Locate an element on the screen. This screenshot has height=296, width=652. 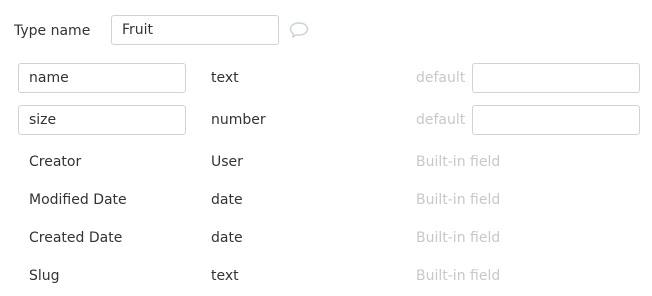
type-name-input is located at coordinates (195, 30).